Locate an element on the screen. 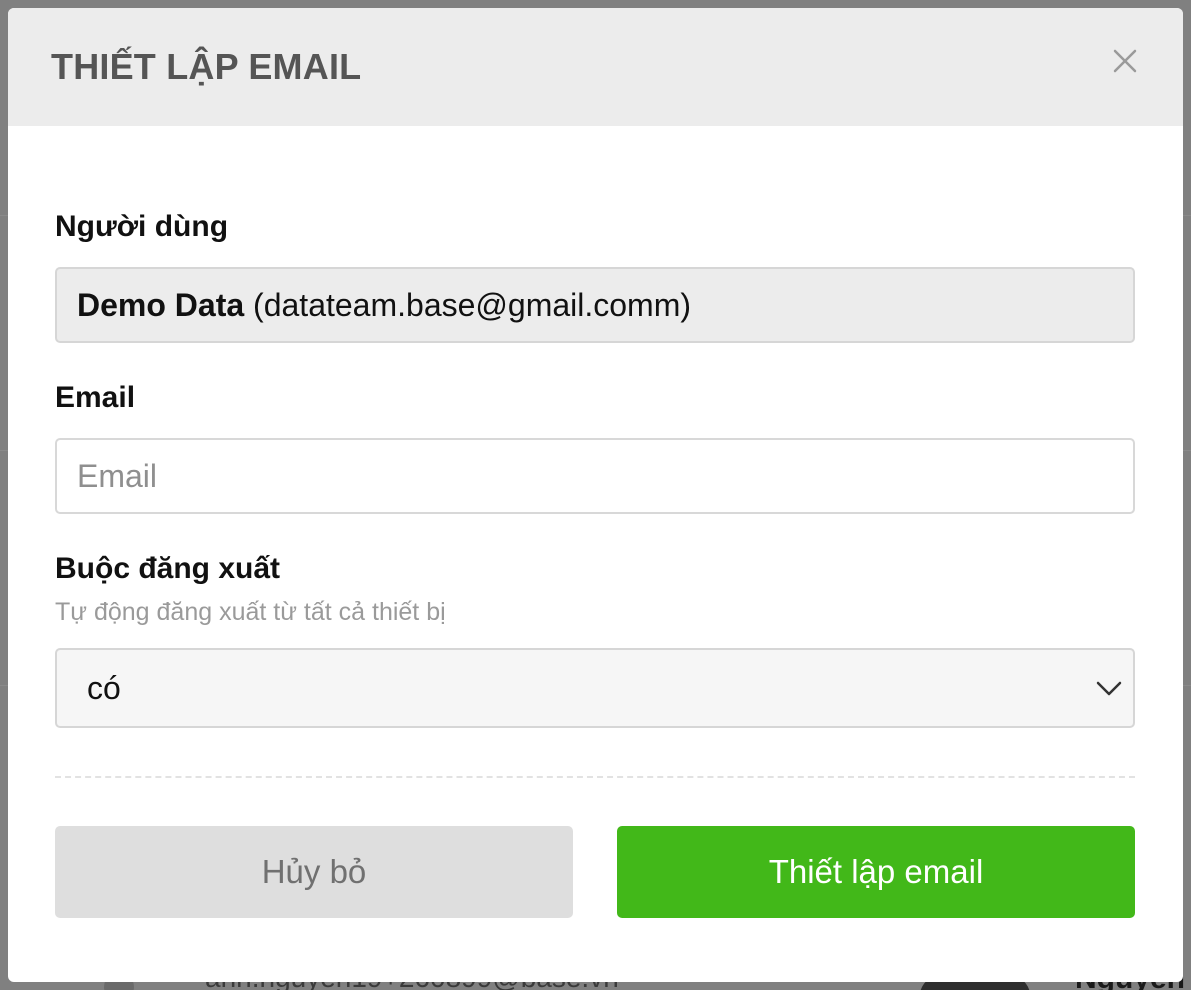 Image resolution: width=1191 pixels, height=990 pixels. force-logout-select: có is located at coordinates (595, 688).